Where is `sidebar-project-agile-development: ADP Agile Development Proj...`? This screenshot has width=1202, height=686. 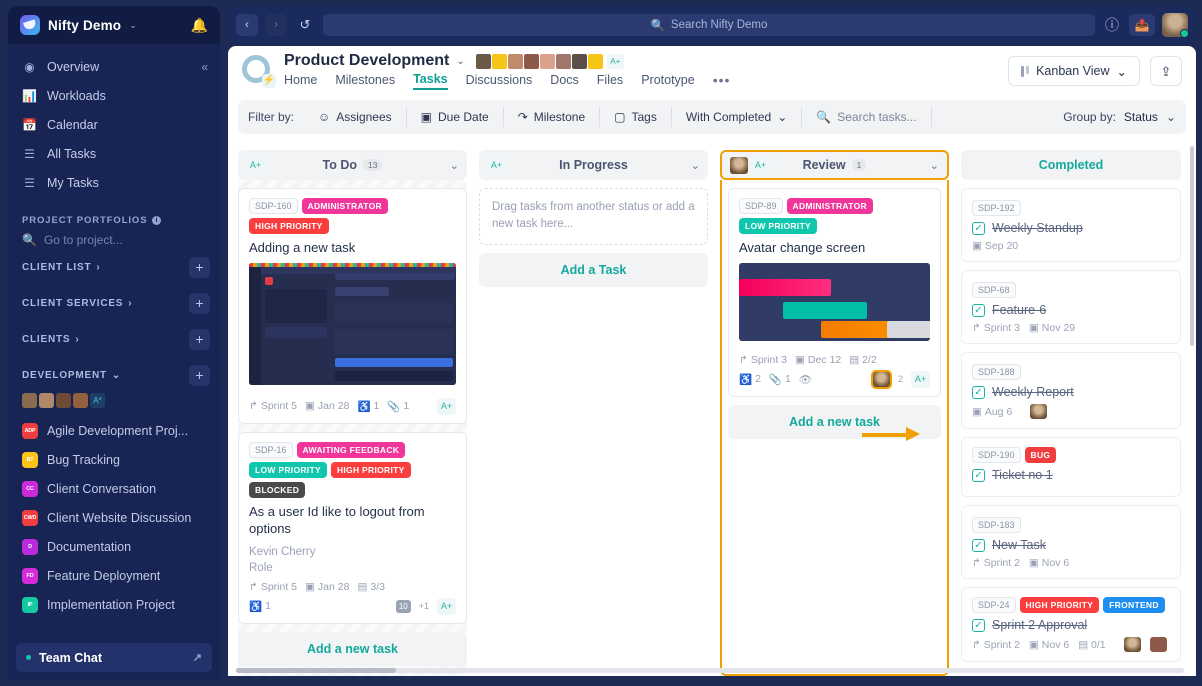
sidebar-project-agile-development: ADP Agile Development Proj... is located at coordinates (114, 430).